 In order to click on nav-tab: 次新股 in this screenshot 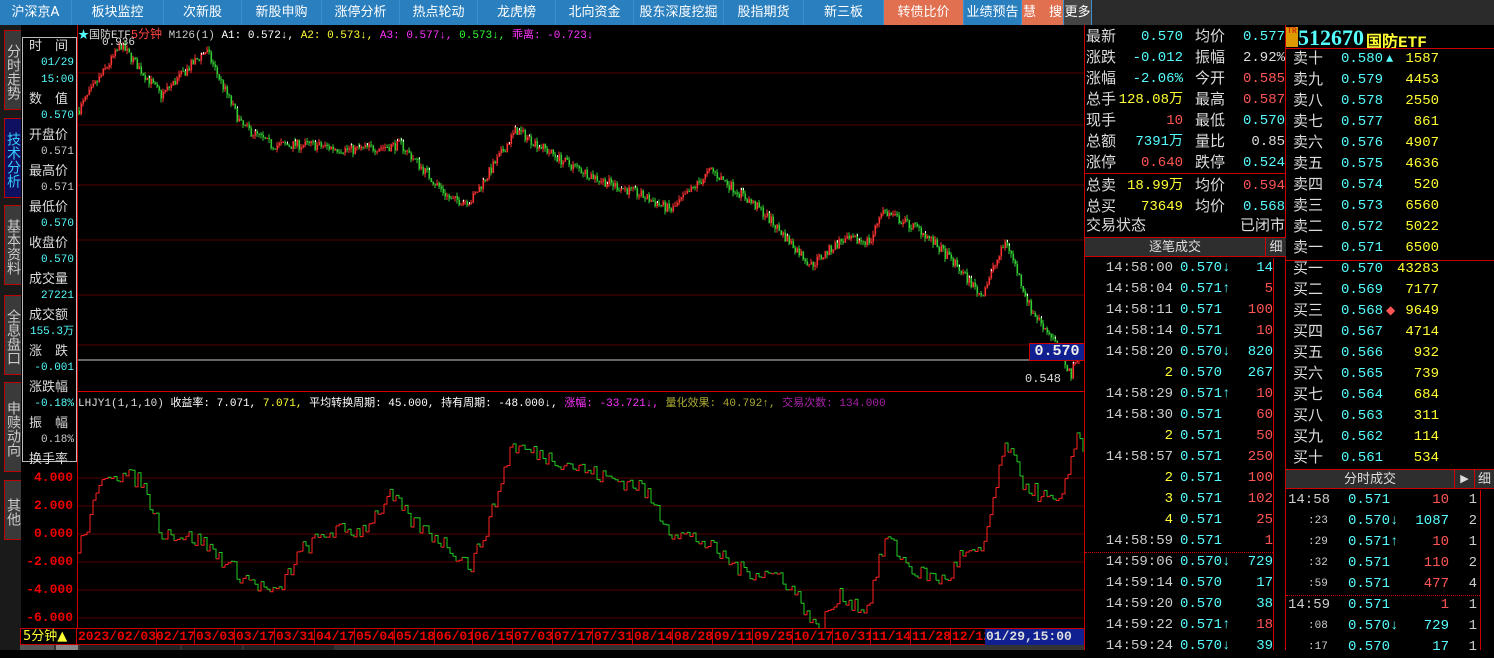, I will do `click(203, 12)`.